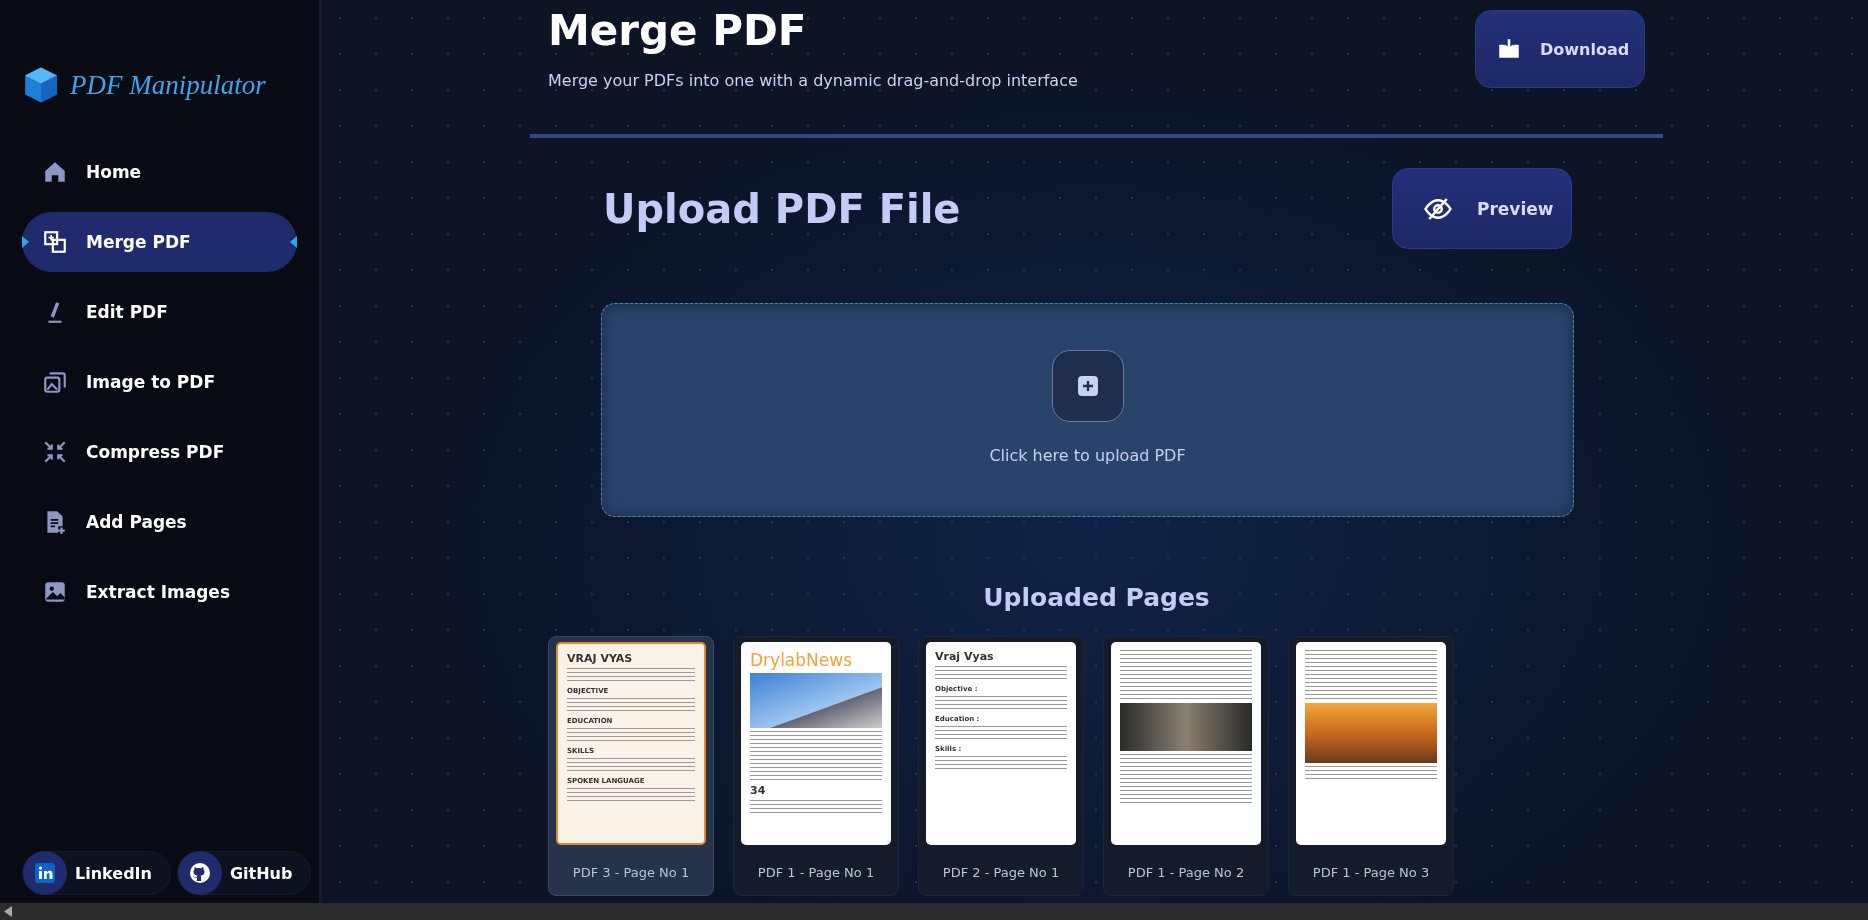 The width and height of the screenshot is (1868, 920). What do you see at coordinates (45, 873) in the screenshot?
I see `linkedin-logo-icon` at bounding box center [45, 873].